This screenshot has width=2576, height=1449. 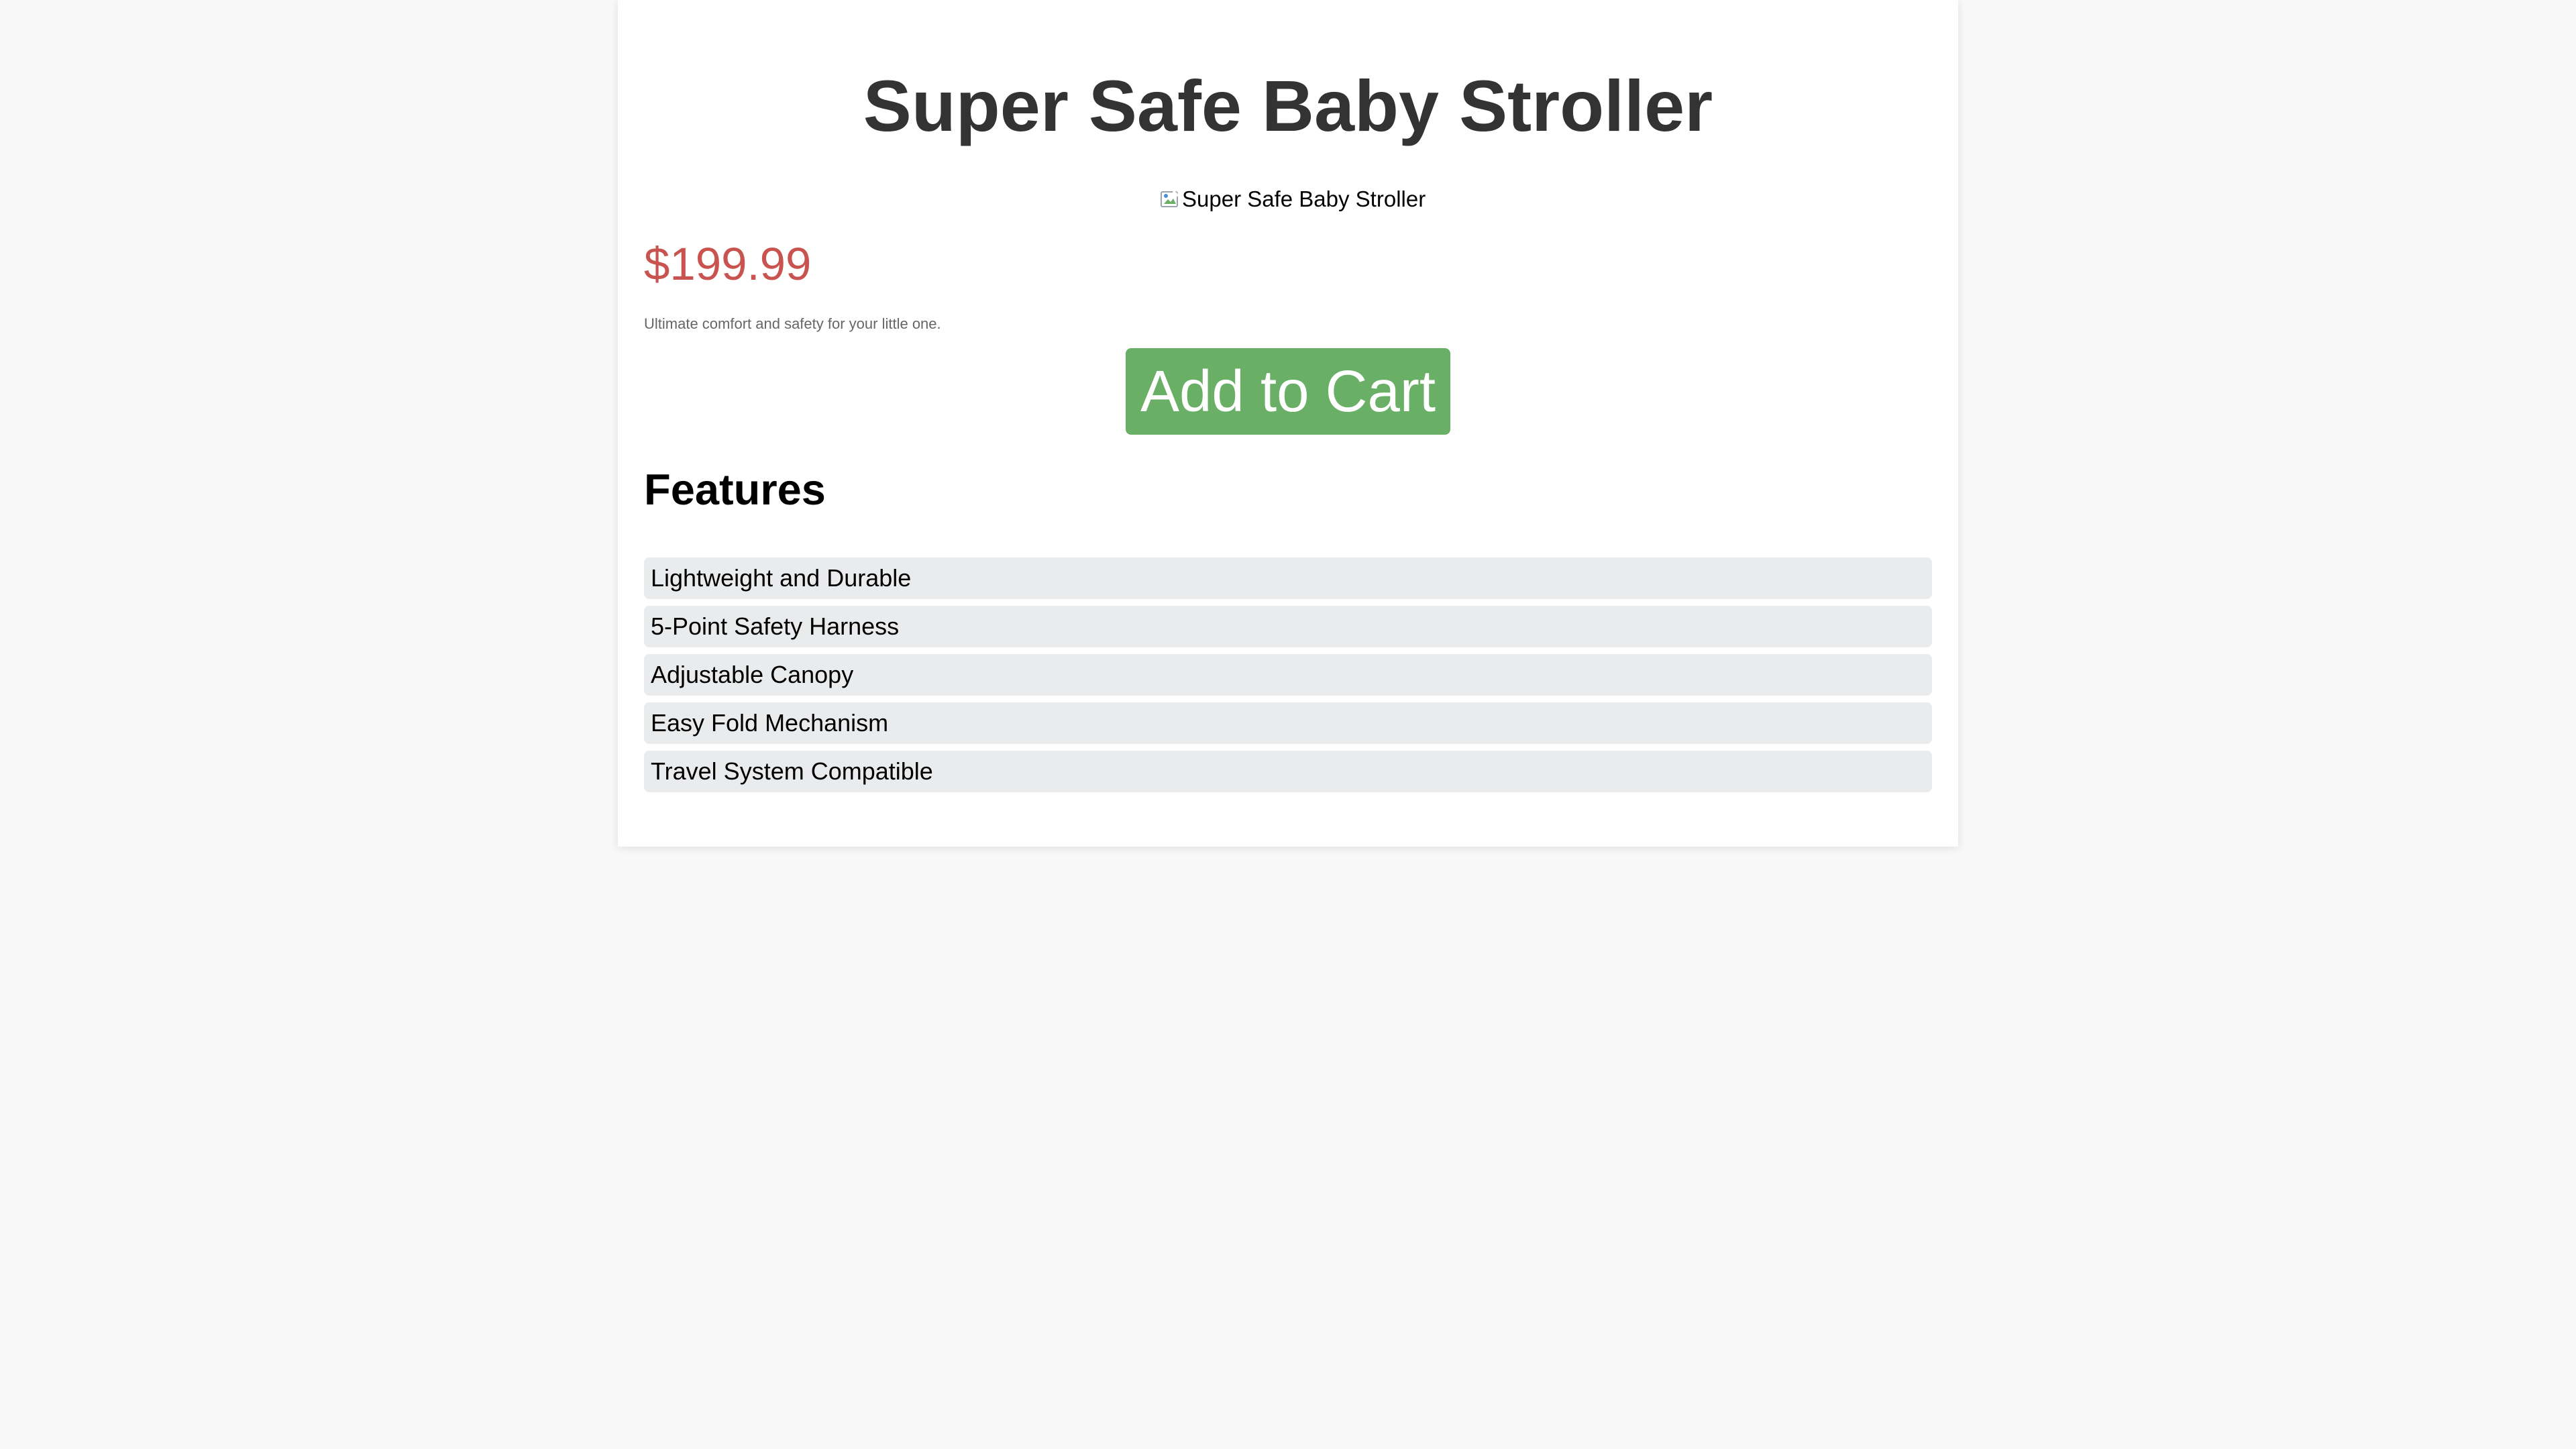 I want to click on feature-item-lightweight-durable: Lightweight and Durable, so click(x=1288, y=578).